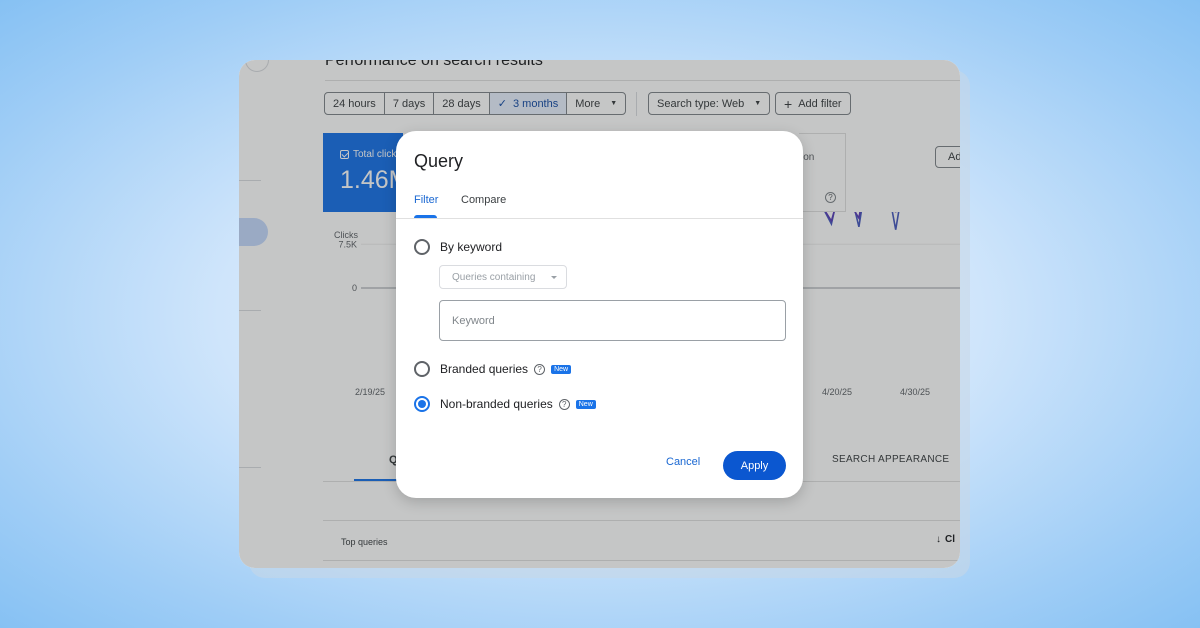 Image resolution: width=1200 pixels, height=628 pixels. What do you see at coordinates (683, 462) in the screenshot?
I see `cancel-button: Cancel` at bounding box center [683, 462].